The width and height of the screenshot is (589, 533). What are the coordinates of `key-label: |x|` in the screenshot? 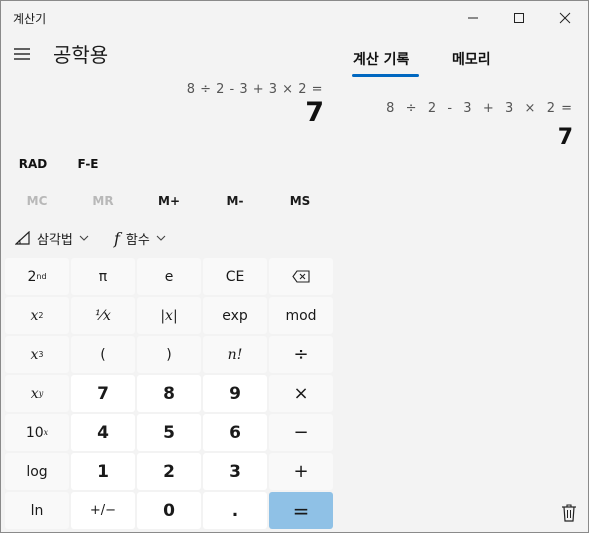 It's located at (169, 315).